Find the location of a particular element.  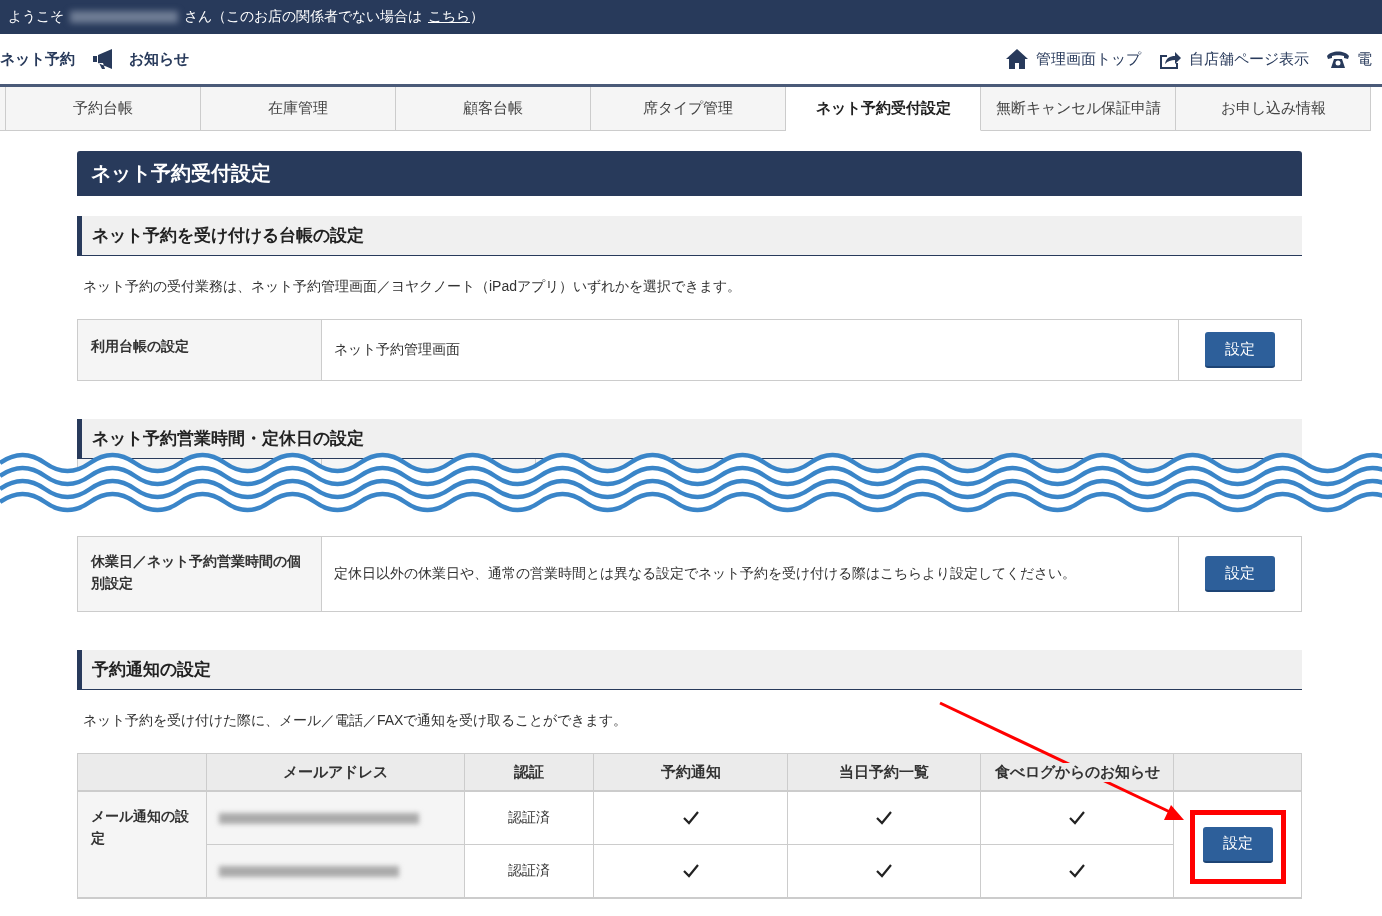

section-description: ネット予約を受け付けた際に、メール／電話／FAXで通知を受け取ることができます。 is located at coordinates (355, 720).